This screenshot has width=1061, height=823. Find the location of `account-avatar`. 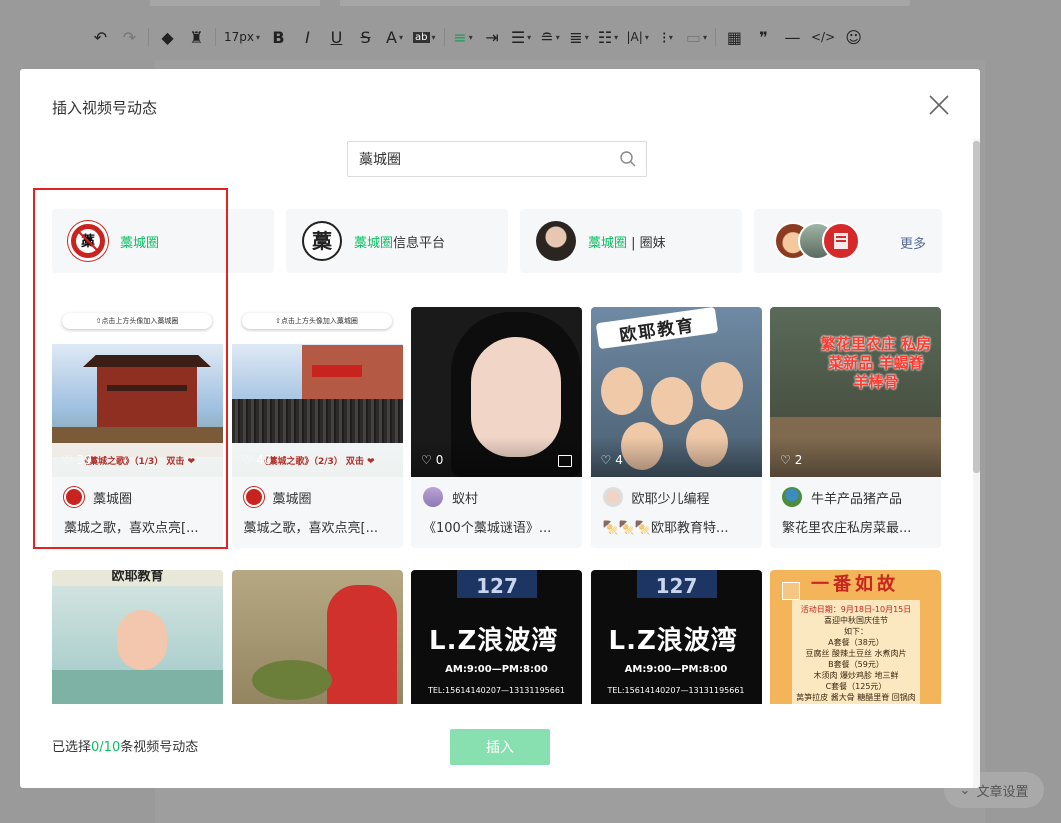

account-avatar is located at coordinates (556, 241).